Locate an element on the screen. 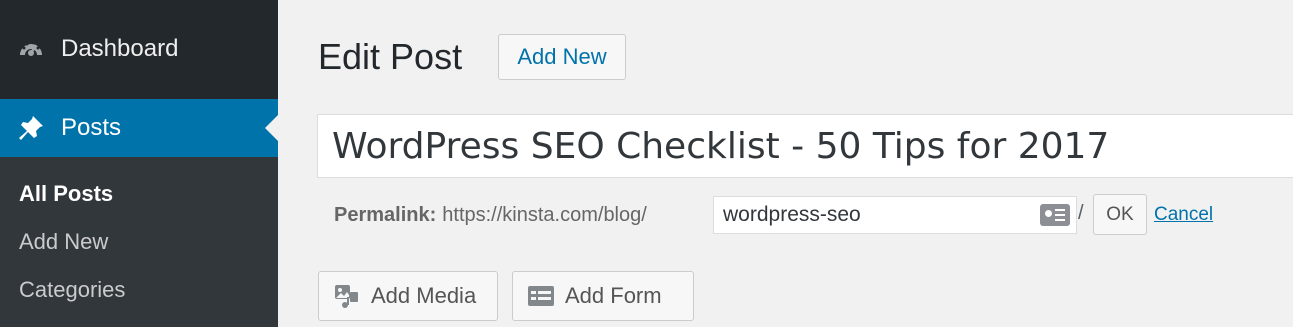 The height and width of the screenshot is (327, 1293). sidebar-item-label: Posts is located at coordinates (91, 127).